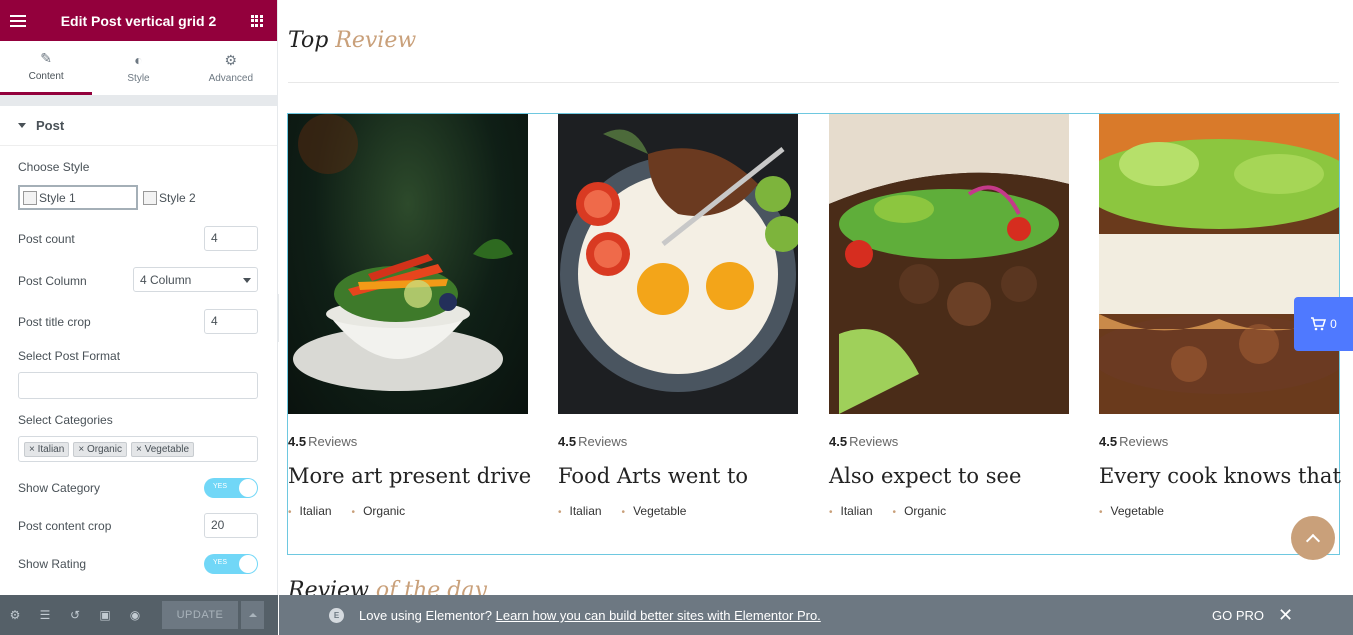 This screenshot has width=1353, height=635. What do you see at coordinates (403, 252) in the screenshot?
I see `salad-bowl-image` at bounding box center [403, 252].